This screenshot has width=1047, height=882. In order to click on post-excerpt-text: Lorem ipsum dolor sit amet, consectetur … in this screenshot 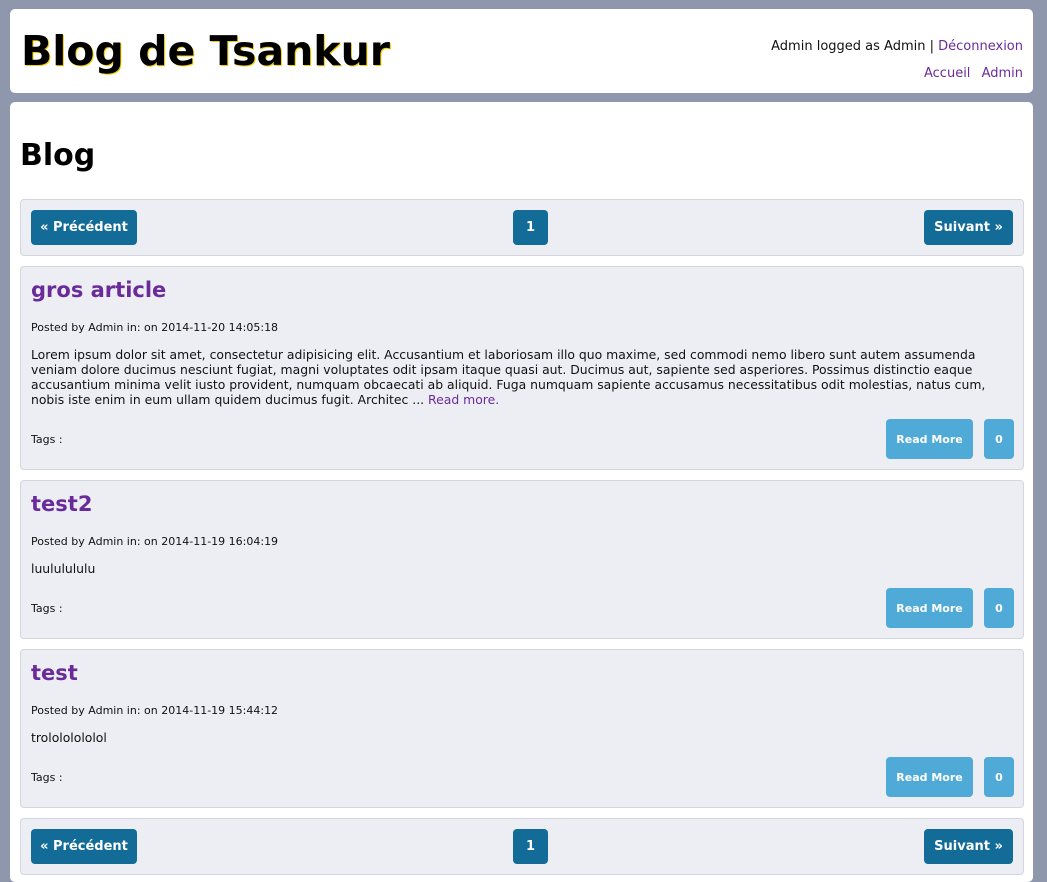, I will do `click(508, 377)`.